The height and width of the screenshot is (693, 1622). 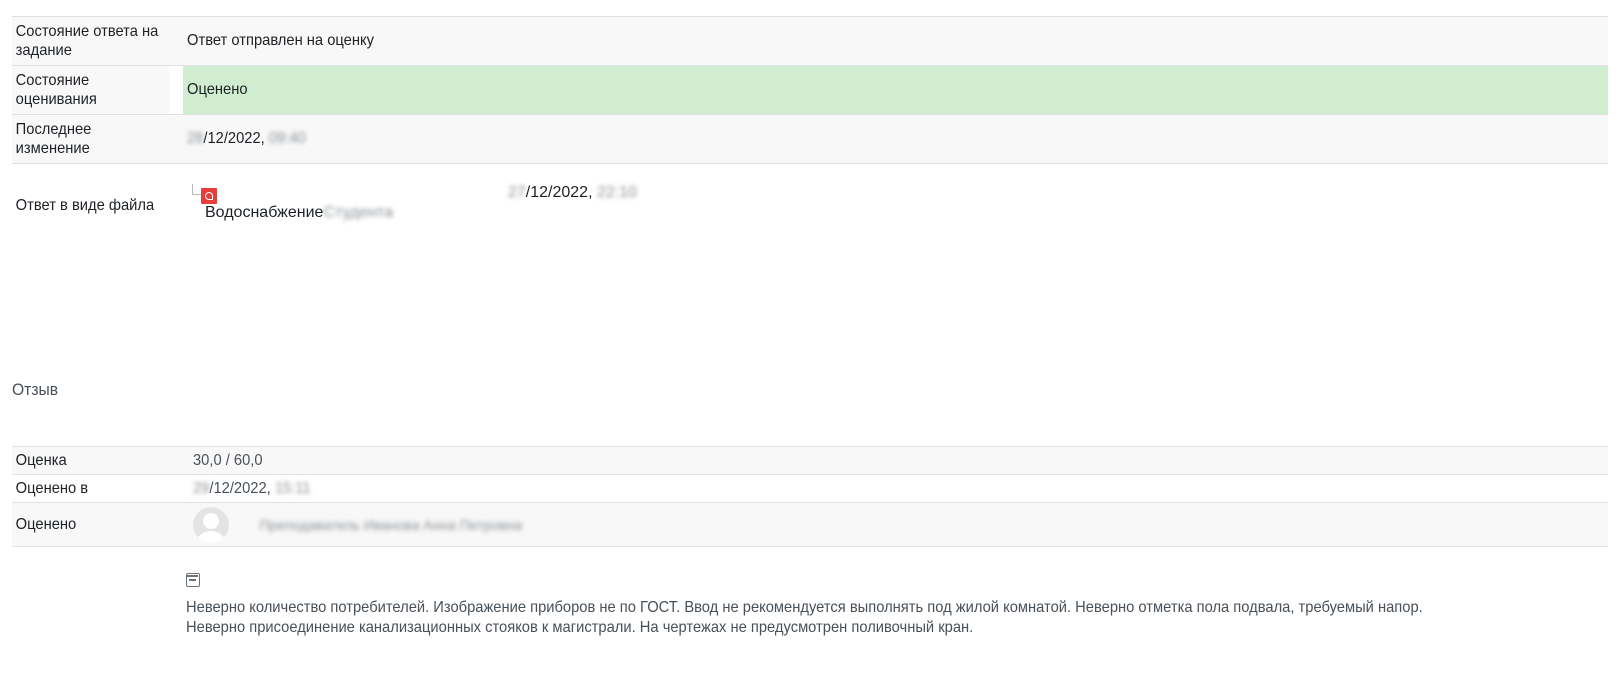 What do you see at coordinates (810, 488) in the screenshot?
I see `graded-on-row: Оценено в 29/12/2022, 15:11` at bounding box center [810, 488].